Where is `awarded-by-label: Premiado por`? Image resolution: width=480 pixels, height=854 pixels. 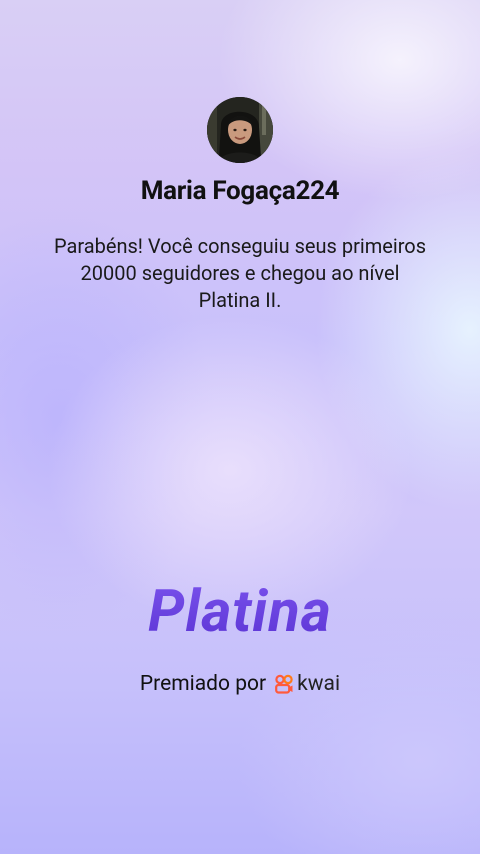 awarded-by-label: Premiado por is located at coordinates (203, 684).